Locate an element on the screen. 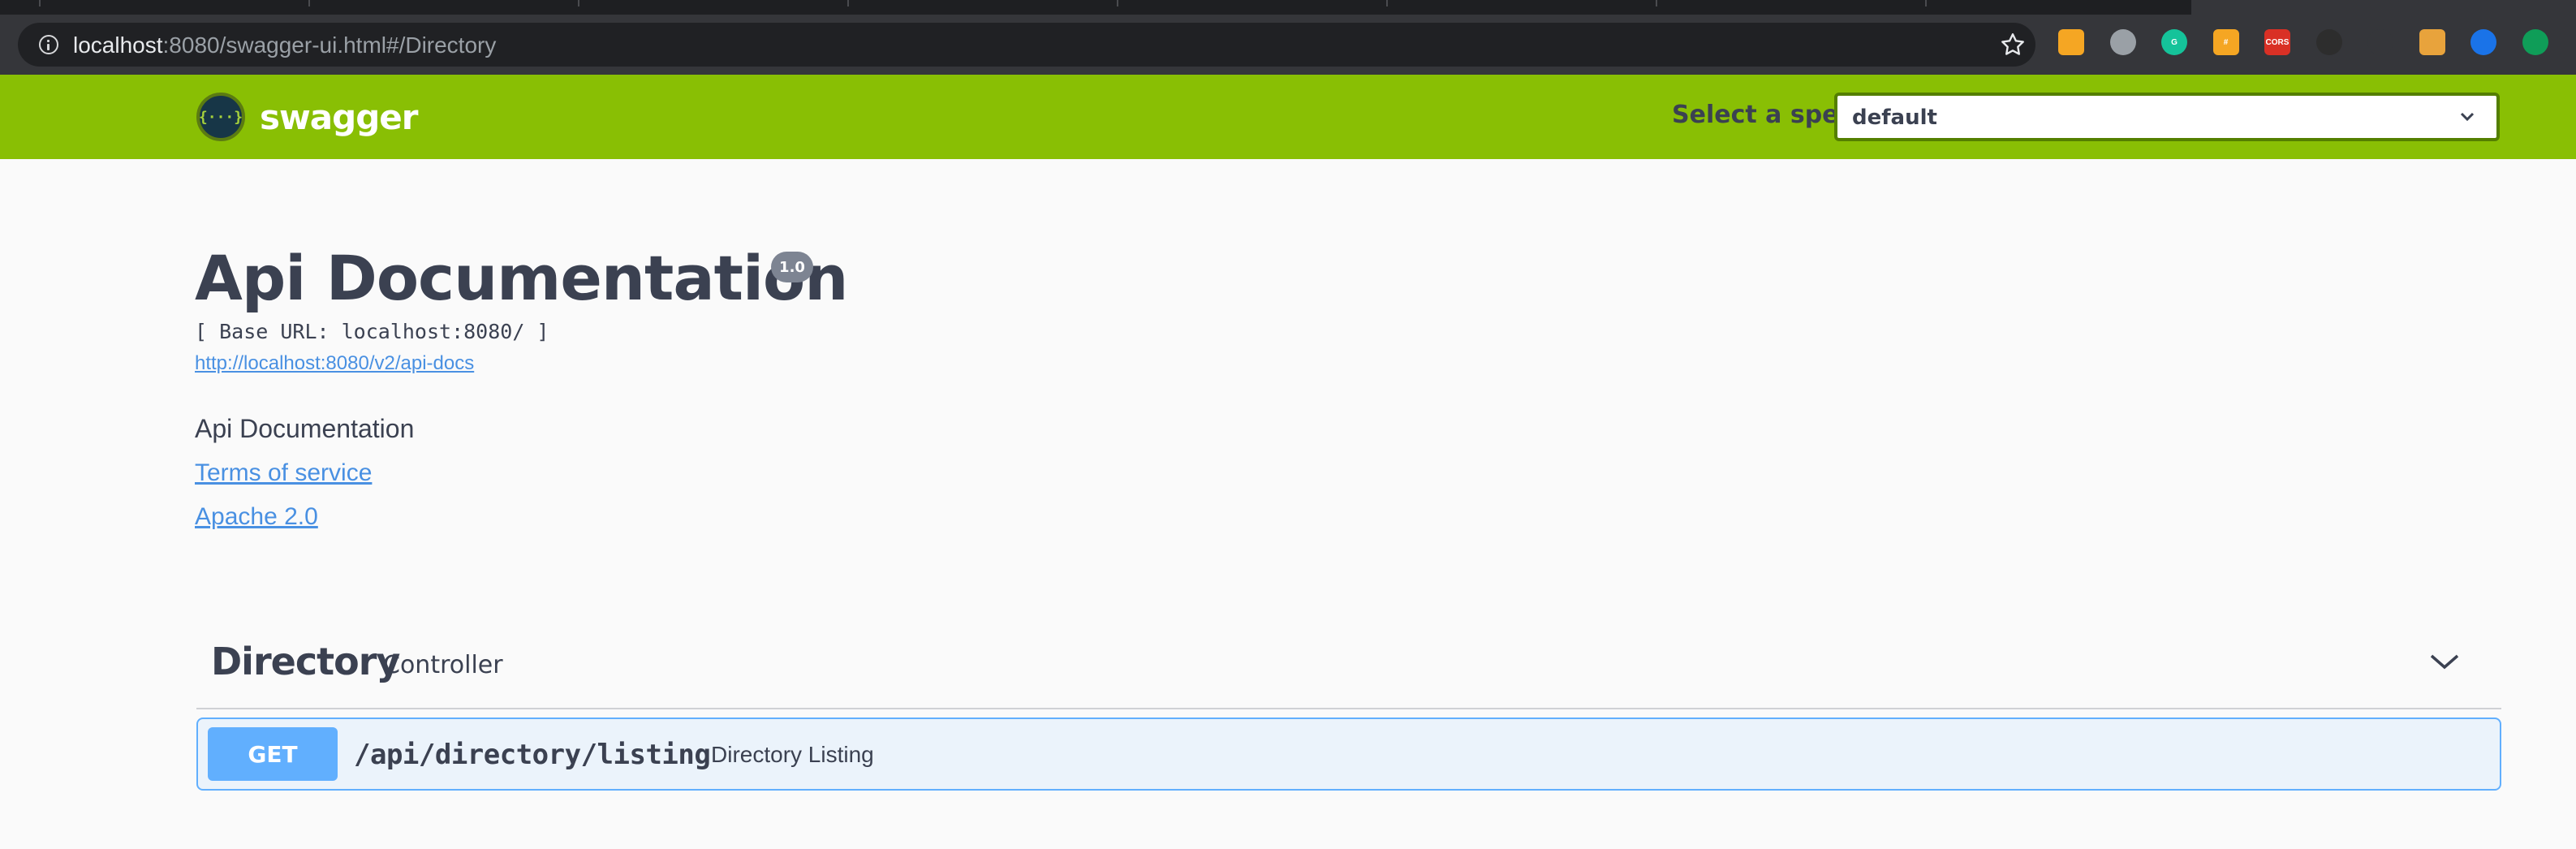  green-dot-extension-icon is located at coordinates (2535, 42).